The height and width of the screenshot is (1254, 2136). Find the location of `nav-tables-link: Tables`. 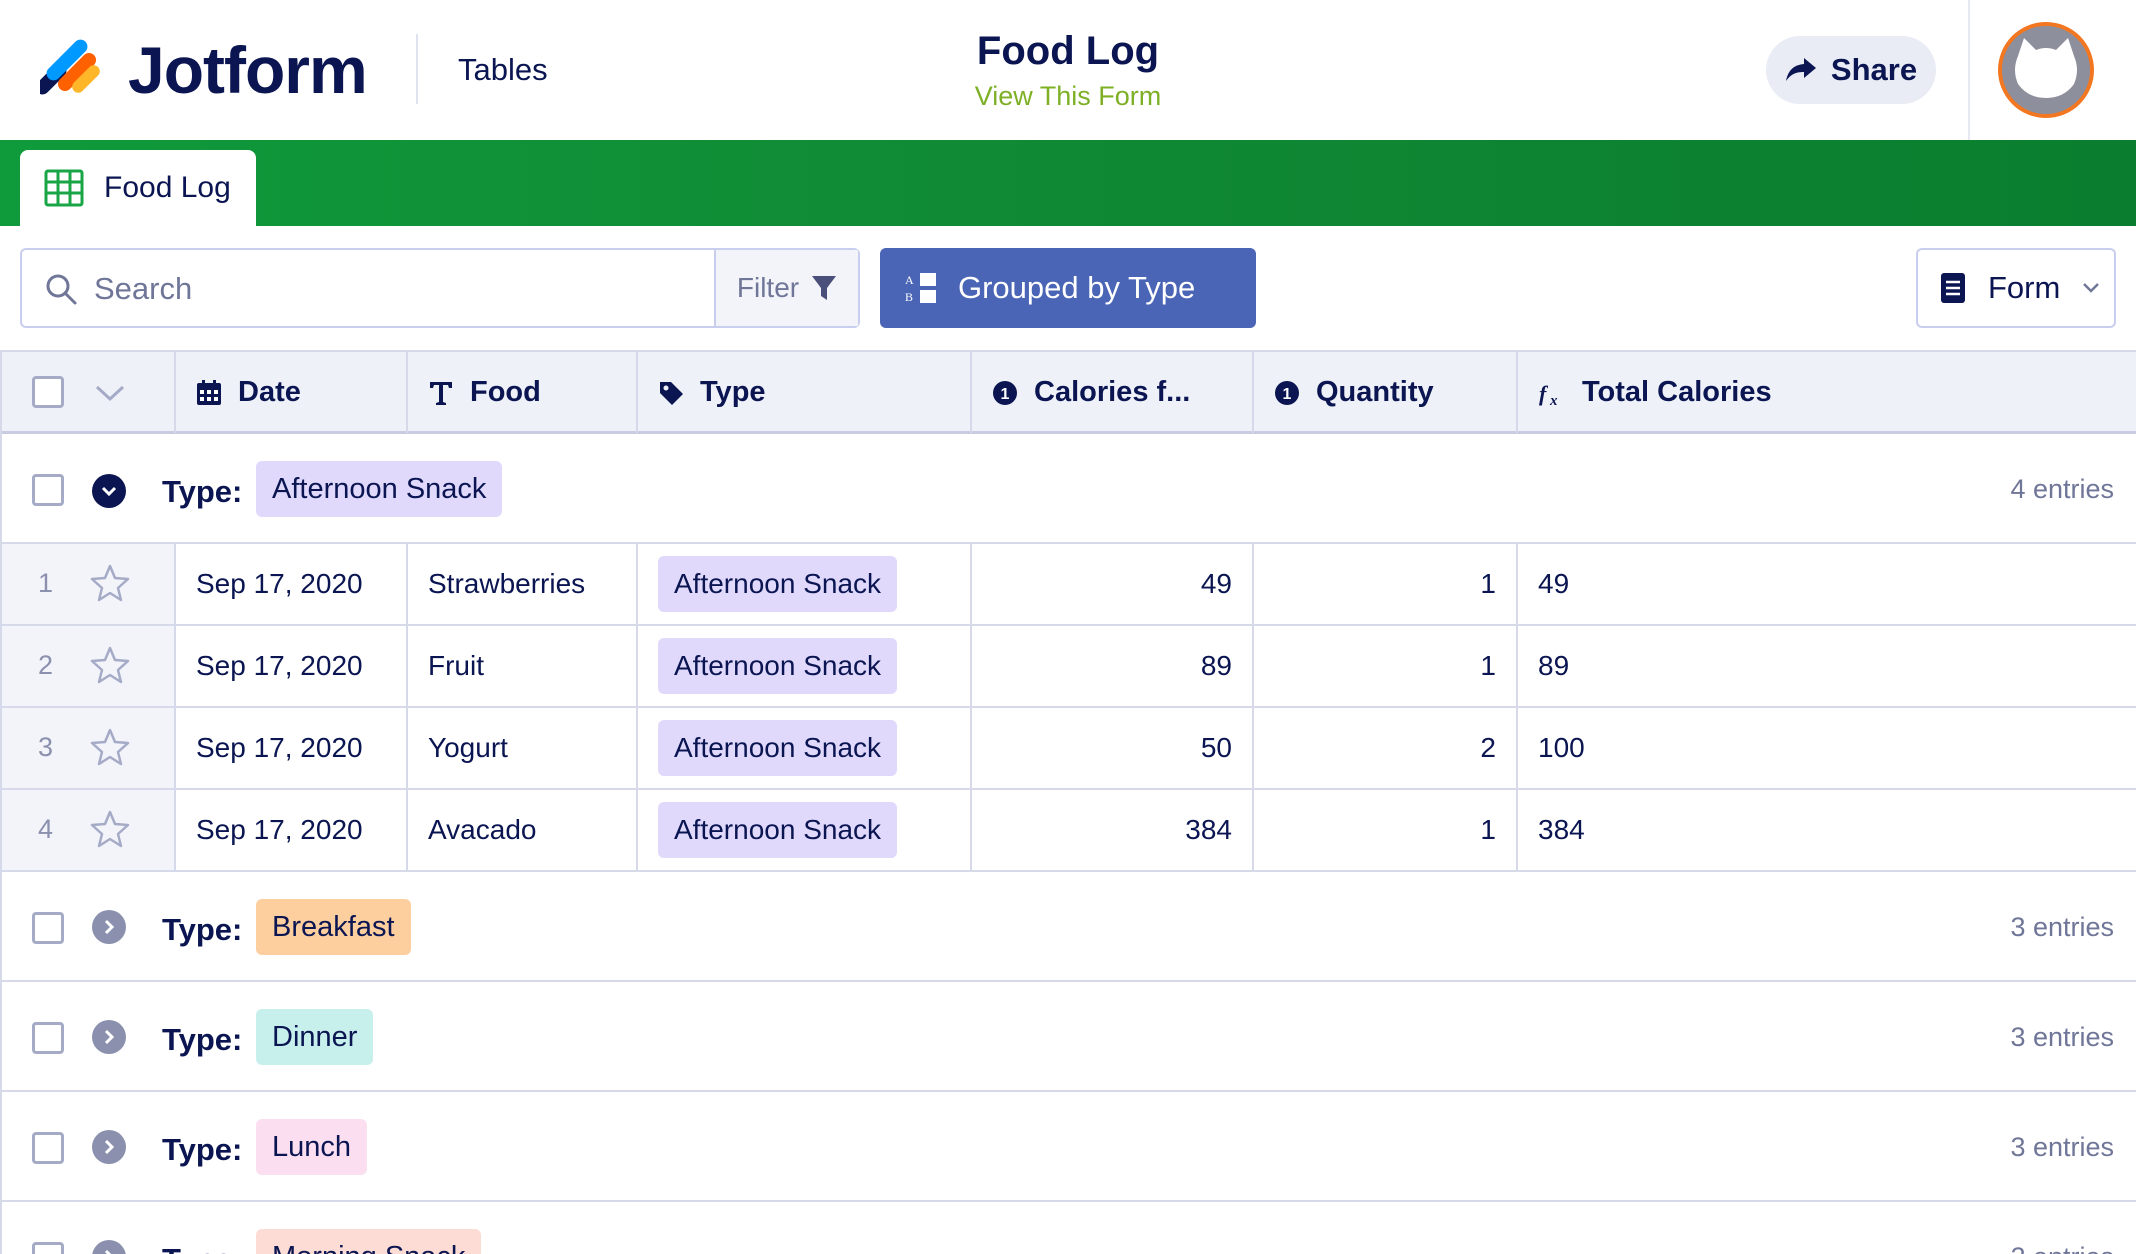

nav-tables-link: Tables is located at coordinates (503, 70).